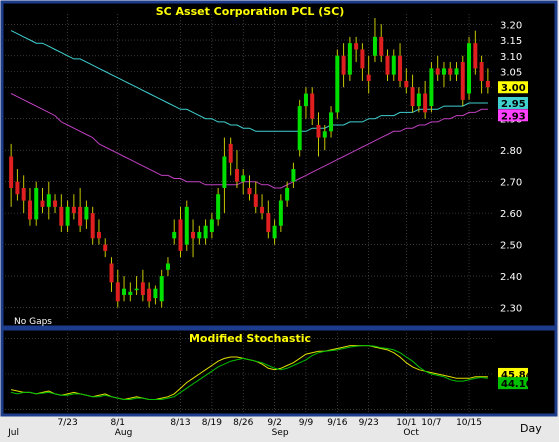 Image resolution: width=559 pixels, height=442 pixels. I want to click on price-y-tick-label: 3.15, so click(511, 41).